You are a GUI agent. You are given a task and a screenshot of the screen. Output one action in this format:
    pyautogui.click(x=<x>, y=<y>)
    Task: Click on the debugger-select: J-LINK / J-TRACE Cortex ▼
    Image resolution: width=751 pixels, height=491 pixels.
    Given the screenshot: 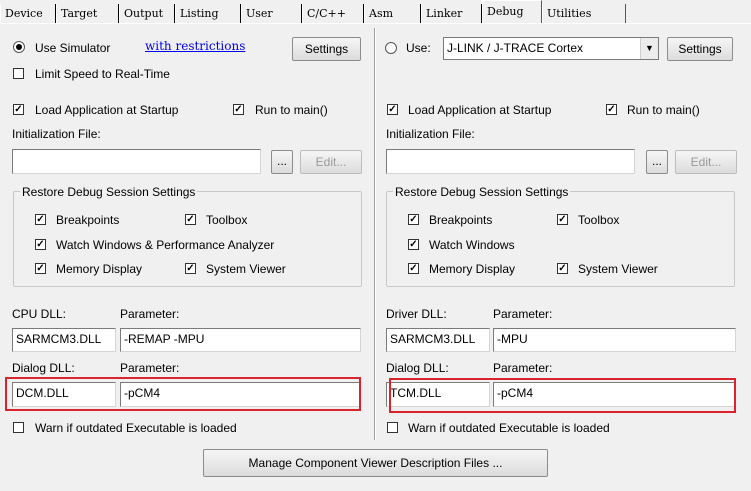 What is the action you would take?
    pyautogui.click(x=551, y=48)
    